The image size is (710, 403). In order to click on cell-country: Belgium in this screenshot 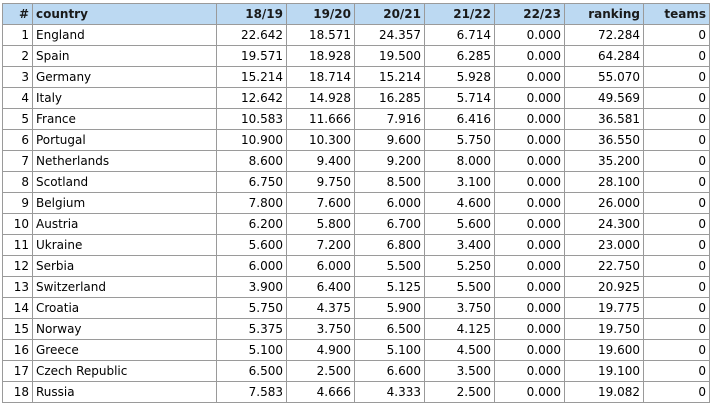, I will do `click(124, 203)`.